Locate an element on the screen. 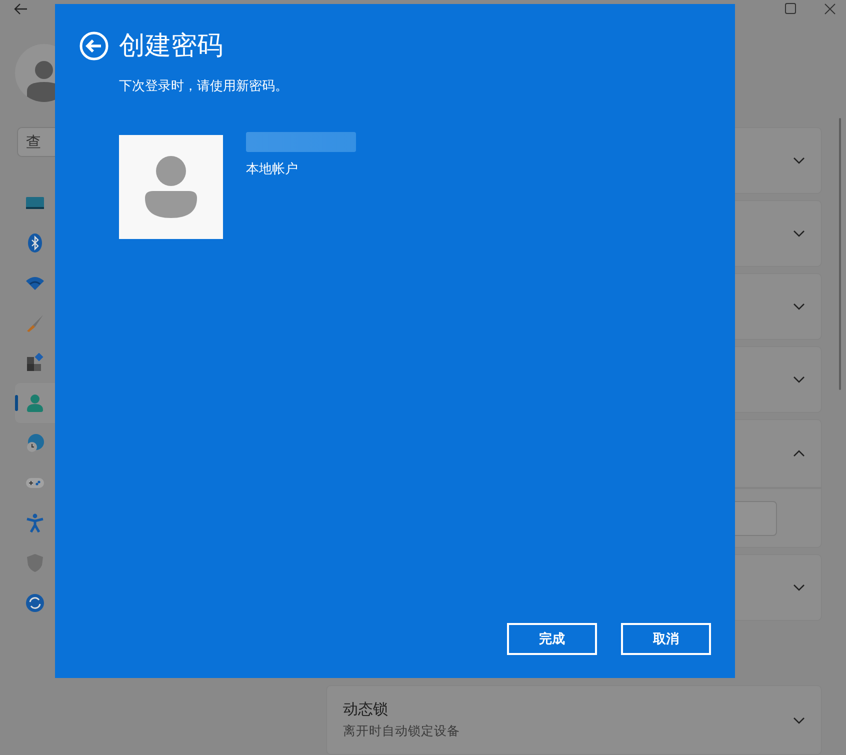  globe-clock-icon is located at coordinates (35, 443).